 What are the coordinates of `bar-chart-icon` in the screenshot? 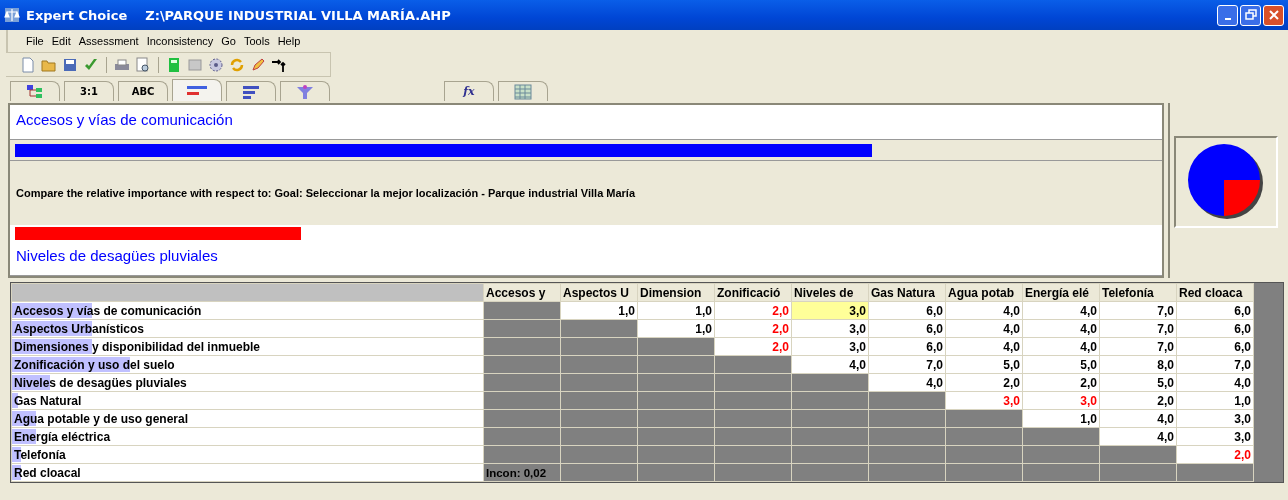 It's located at (251, 91).